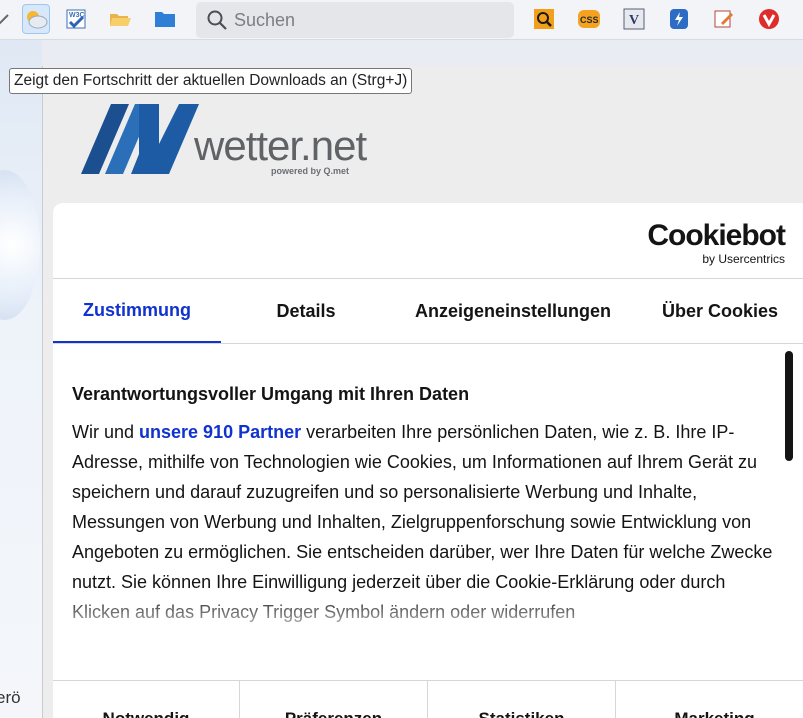 The width and height of the screenshot is (803, 718). Describe the element at coordinates (265, 19) in the screenshot. I see `search-placeholder: Suchen` at that location.